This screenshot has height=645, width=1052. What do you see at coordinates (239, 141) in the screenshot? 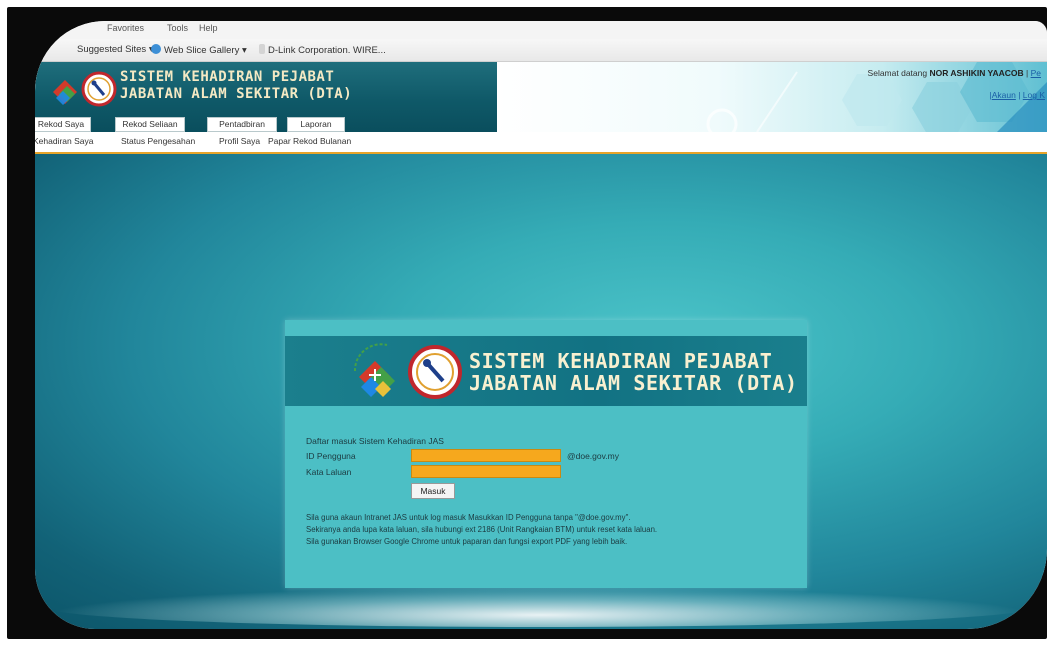
I see `subnav-profil-saya: Profil Saya` at bounding box center [239, 141].